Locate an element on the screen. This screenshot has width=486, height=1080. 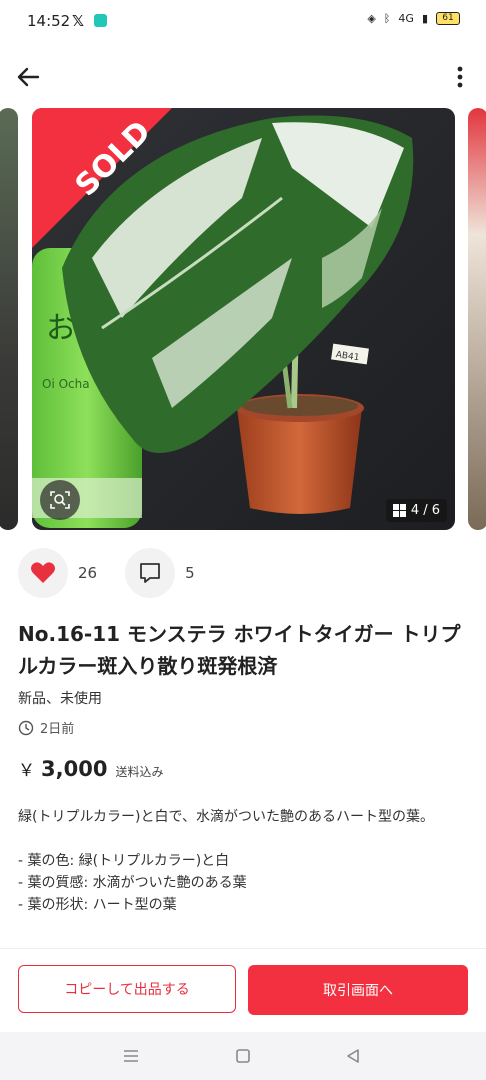
price: ￥ 3,000 送料込み is located at coordinates (90, 768).